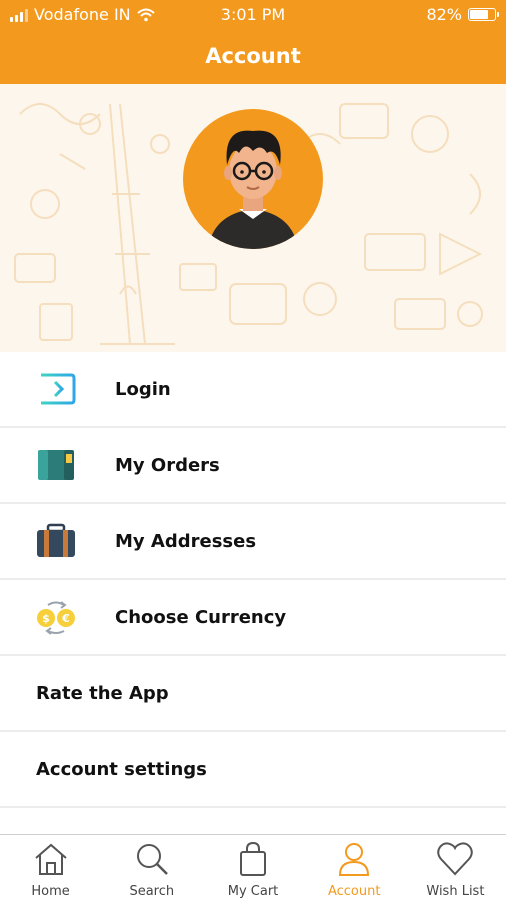 This screenshot has width=506, height=901. I want to click on menu-item-my-orders: My Orders, so click(253, 466).